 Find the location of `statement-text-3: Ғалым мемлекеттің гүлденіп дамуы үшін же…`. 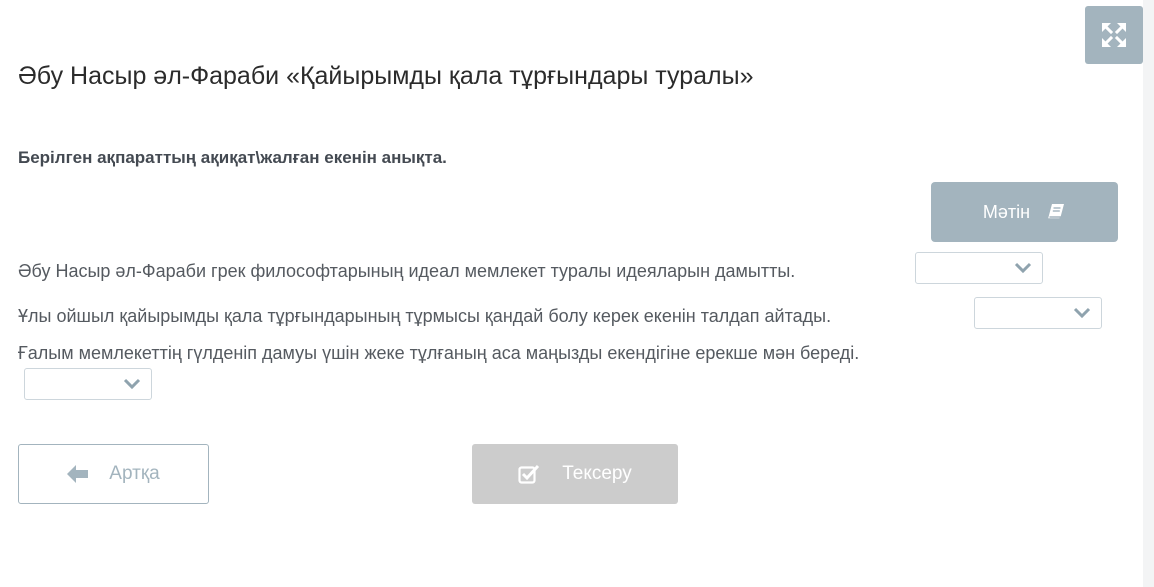

statement-text-3: Ғалым мемлекеттің гүлденіп дамуы үшін же… is located at coordinates (439, 353).